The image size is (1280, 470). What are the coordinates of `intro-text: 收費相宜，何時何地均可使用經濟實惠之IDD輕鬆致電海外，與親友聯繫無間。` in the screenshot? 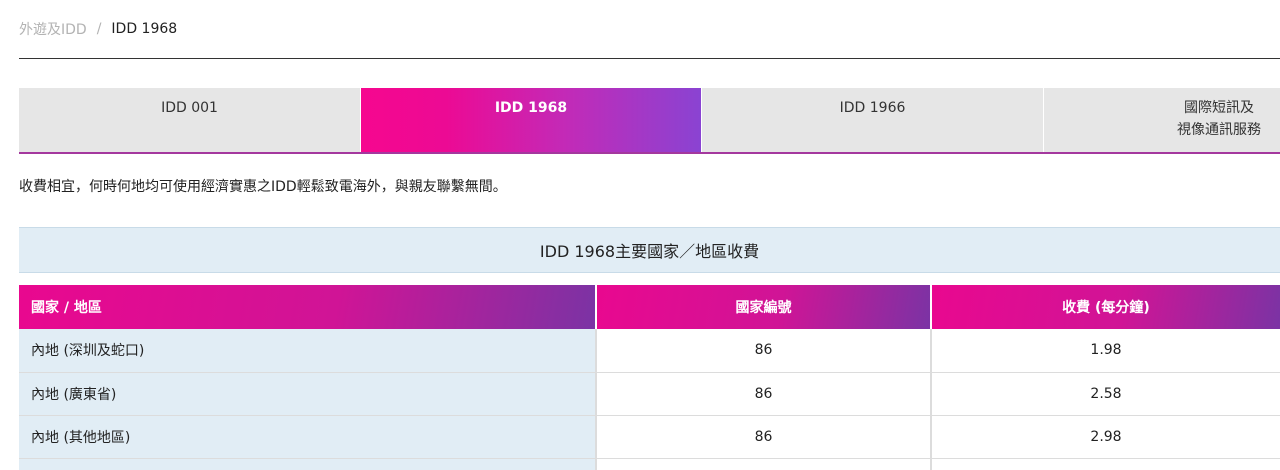 It's located at (263, 187).